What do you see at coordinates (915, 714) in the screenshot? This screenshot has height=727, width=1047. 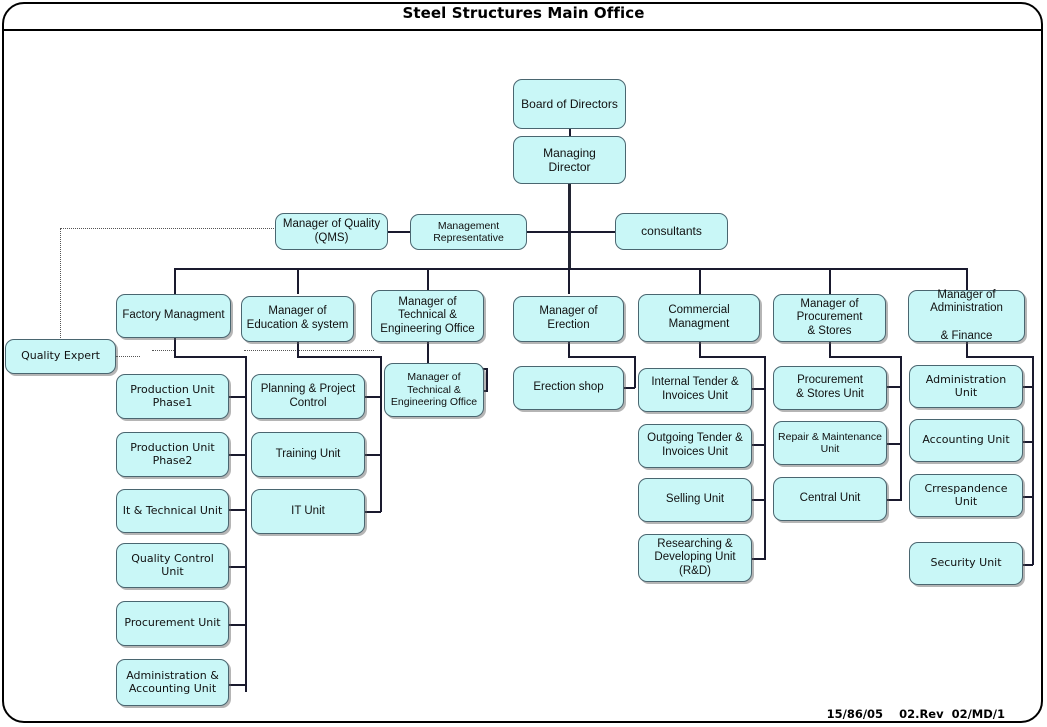 I see `document-revision-footer: 15/86/05 02.Rev 02/MD/1` at bounding box center [915, 714].